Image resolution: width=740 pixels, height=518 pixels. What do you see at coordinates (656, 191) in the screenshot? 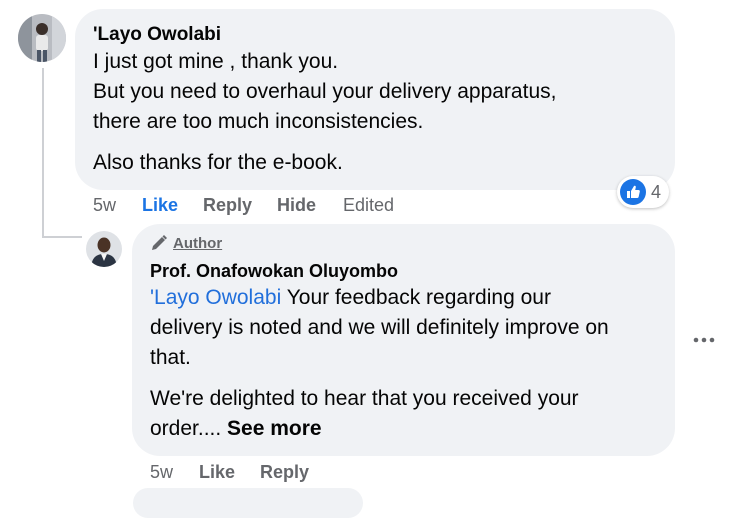
I see `reaction-count: 4` at bounding box center [656, 191].